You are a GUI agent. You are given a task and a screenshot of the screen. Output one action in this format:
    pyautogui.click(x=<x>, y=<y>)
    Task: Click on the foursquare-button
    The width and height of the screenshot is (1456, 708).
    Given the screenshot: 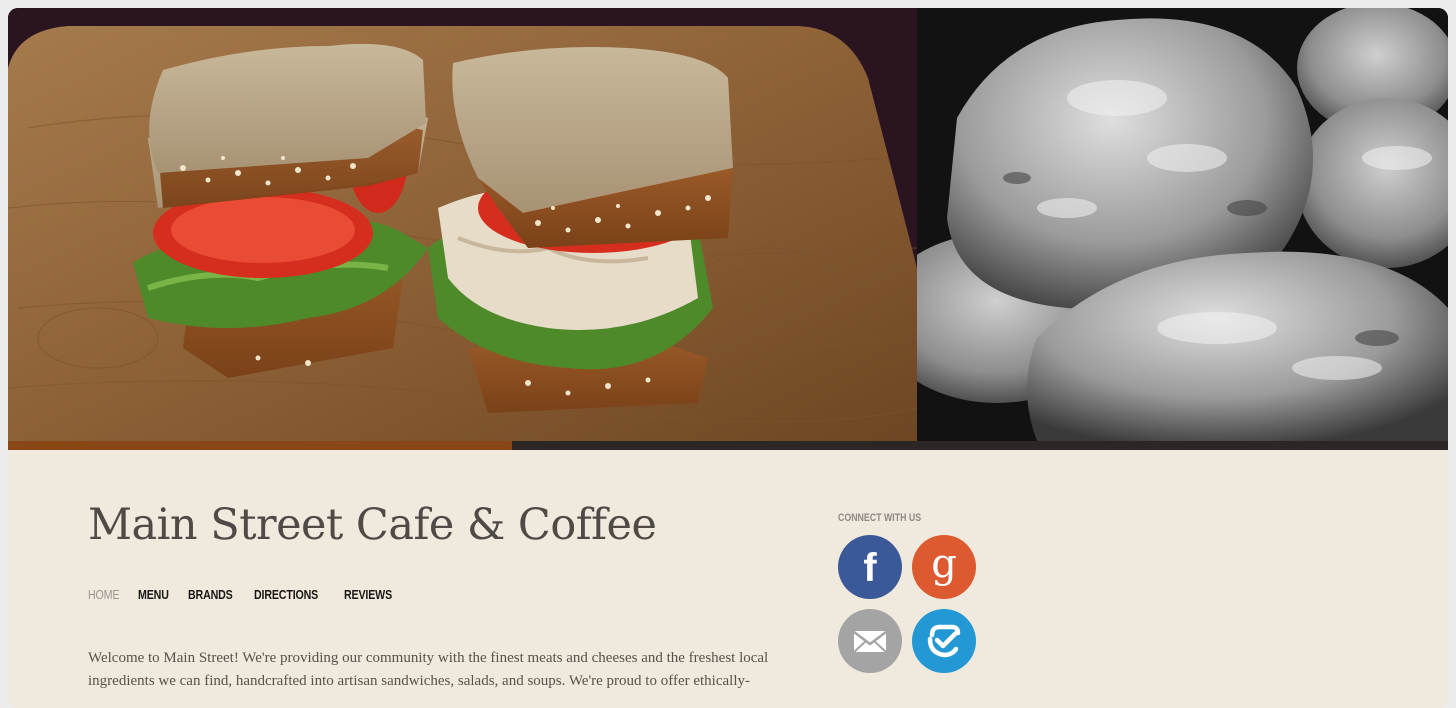 What is the action you would take?
    pyautogui.click(x=944, y=641)
    